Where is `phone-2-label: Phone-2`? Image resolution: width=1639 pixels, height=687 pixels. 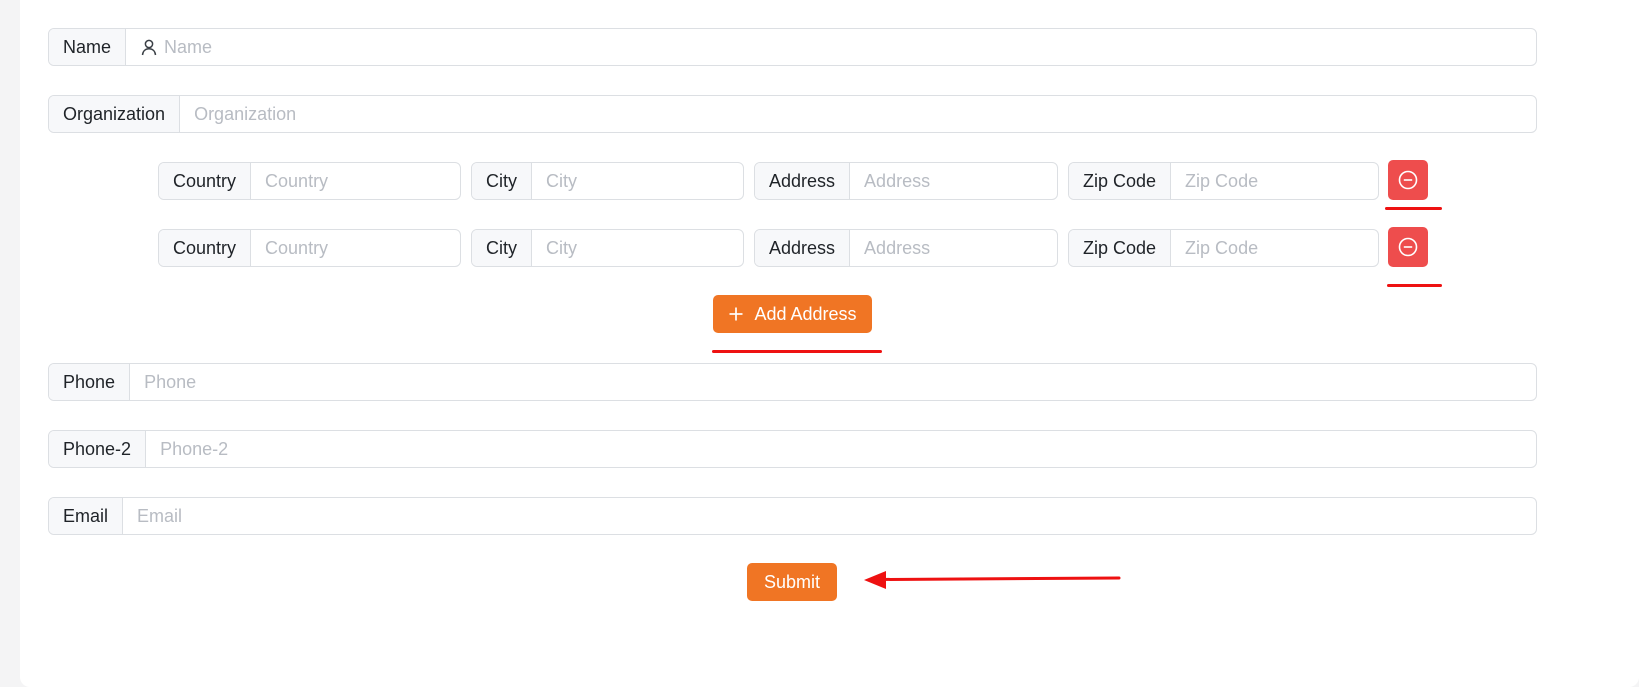 phone-2-label: Phone-2 is located at coordinates (98, 449).